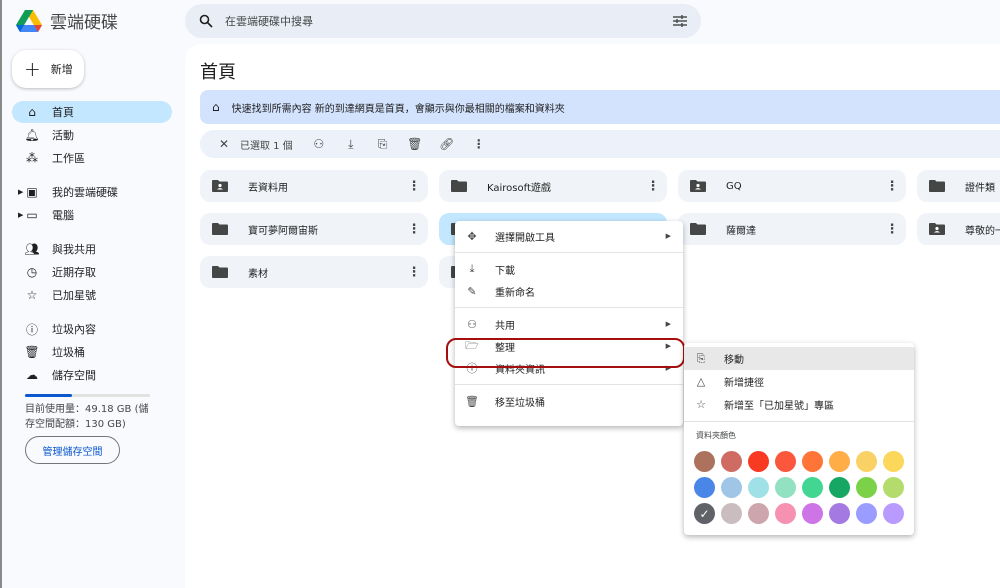 Image resolution: width=1000 pixels, height=588 pixels. I want to click on folder-card: Kairosoft遊戲 ⋮, so click(553, 186).